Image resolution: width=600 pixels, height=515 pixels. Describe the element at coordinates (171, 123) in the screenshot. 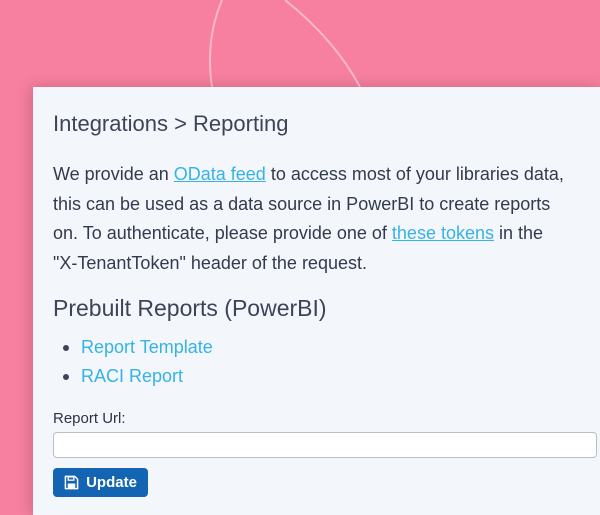

I see `breadcrumb: Integrations > Reporting` at that location.